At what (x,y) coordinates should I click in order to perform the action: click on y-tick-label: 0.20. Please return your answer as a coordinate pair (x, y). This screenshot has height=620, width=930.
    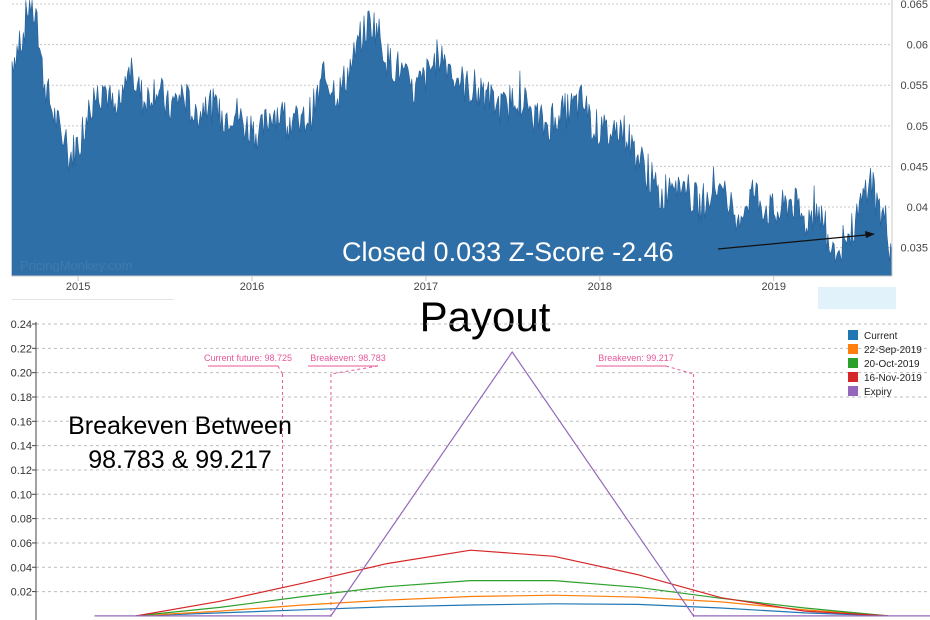
    Looking at the image, I should click on (21, 374).